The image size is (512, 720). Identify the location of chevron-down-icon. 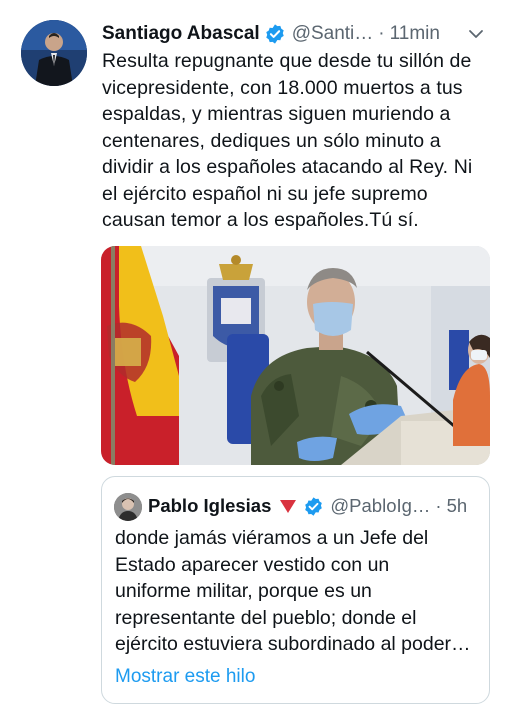
(476, 34).